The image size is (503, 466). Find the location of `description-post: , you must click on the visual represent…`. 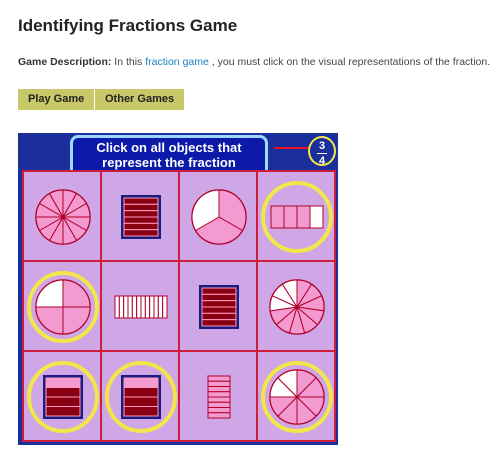

description-post: , you must click on the visual represent… is located at coordinates (351, 62).